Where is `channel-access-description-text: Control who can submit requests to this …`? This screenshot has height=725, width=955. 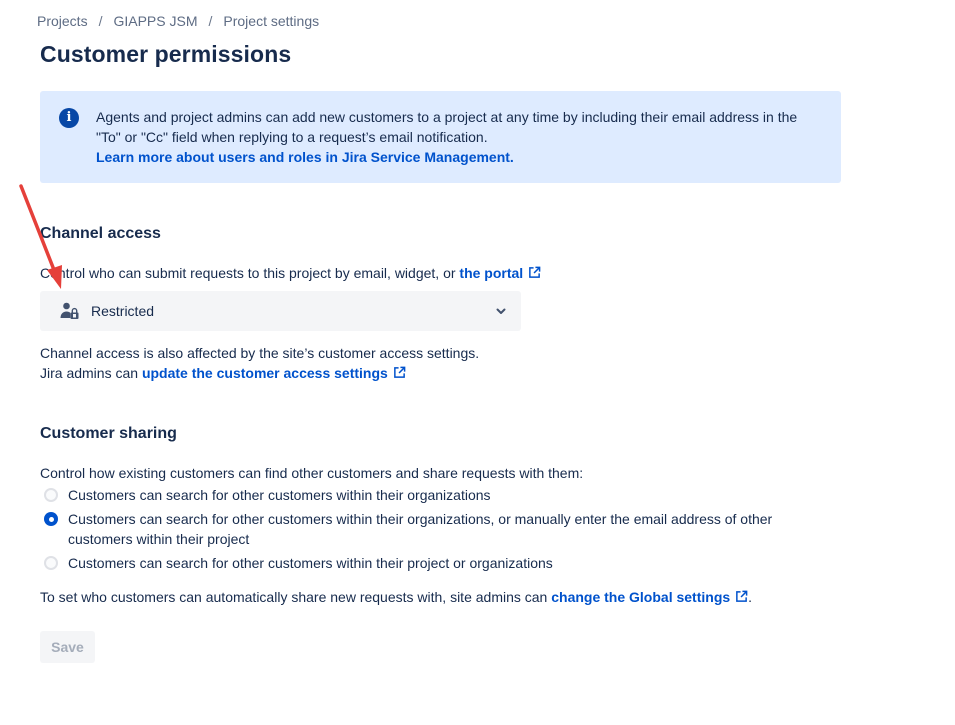 channel-access-description-text: Control who can submit requests to this … is located at coordinates (250, 273).